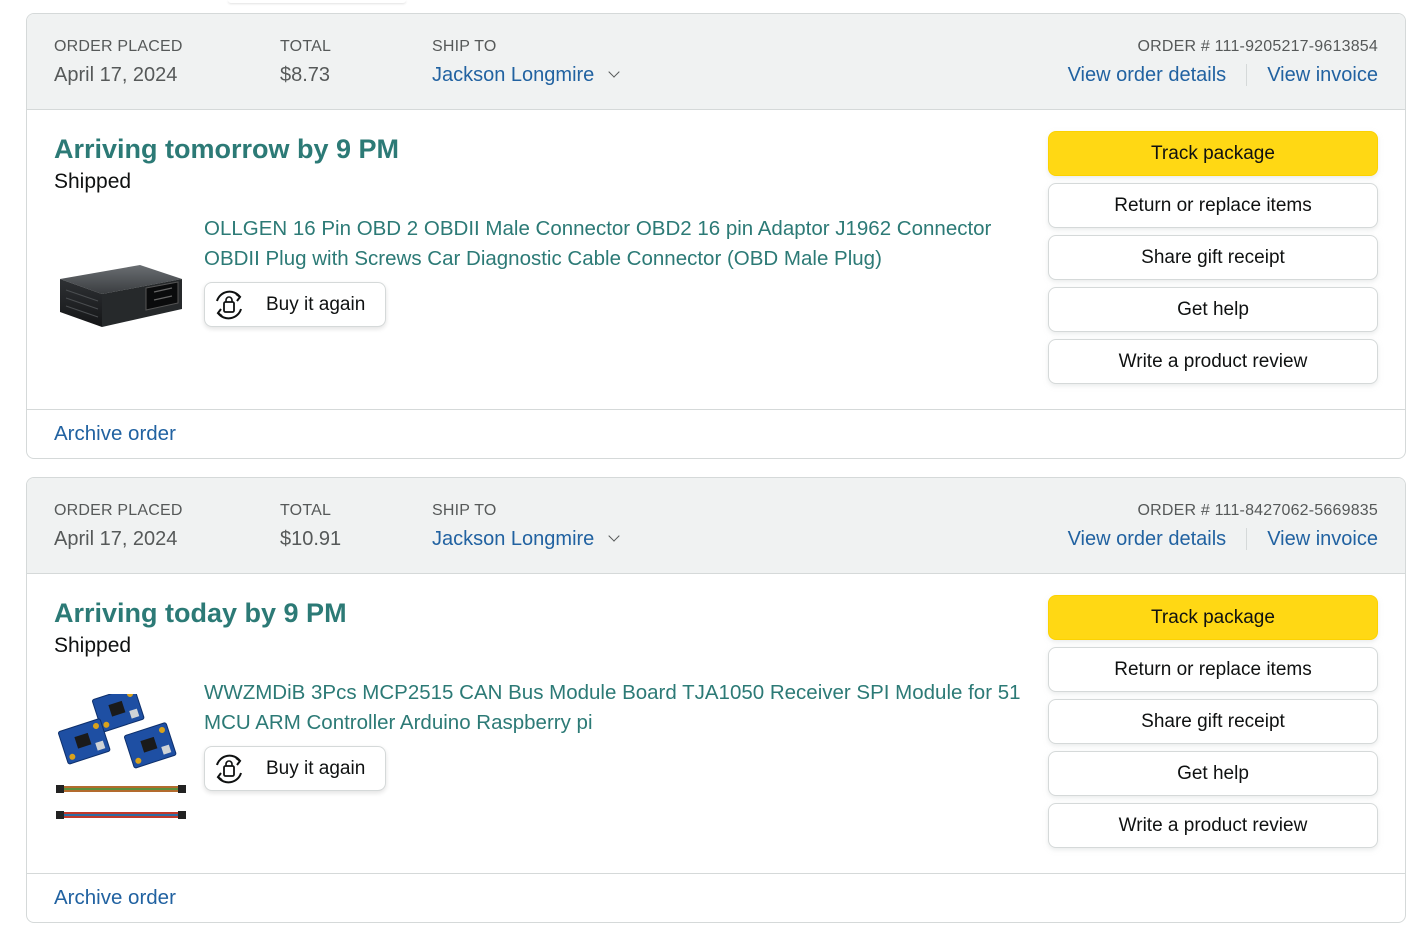  What do you see at coordinates (317, 1) in the screenshot?
I see `top-tab-sliver` at bounding box center [317, 1].